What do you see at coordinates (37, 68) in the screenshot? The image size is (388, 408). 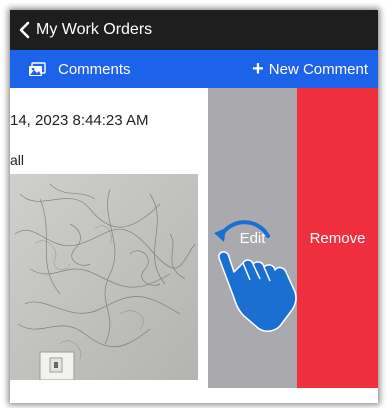 I see `photo-icon` at bounding box center [37, 68].